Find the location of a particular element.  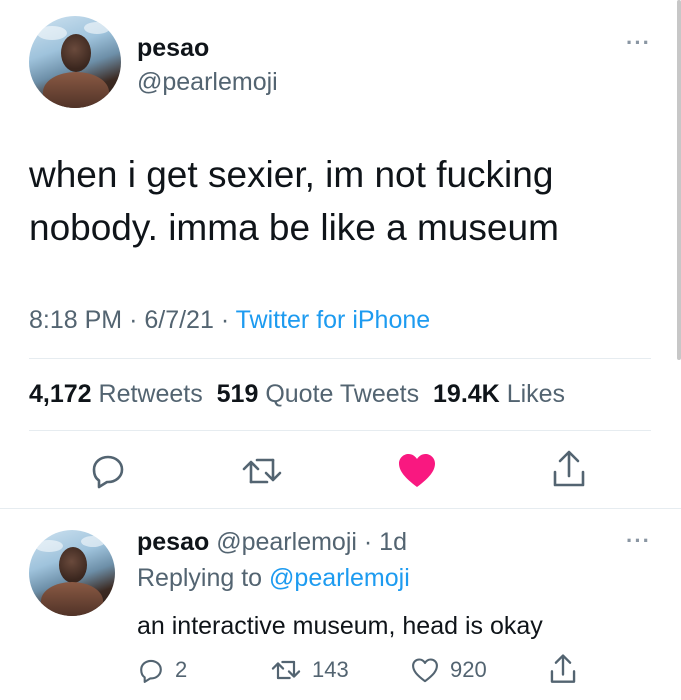

author-name: pesao is located at coordinates (173, 48).